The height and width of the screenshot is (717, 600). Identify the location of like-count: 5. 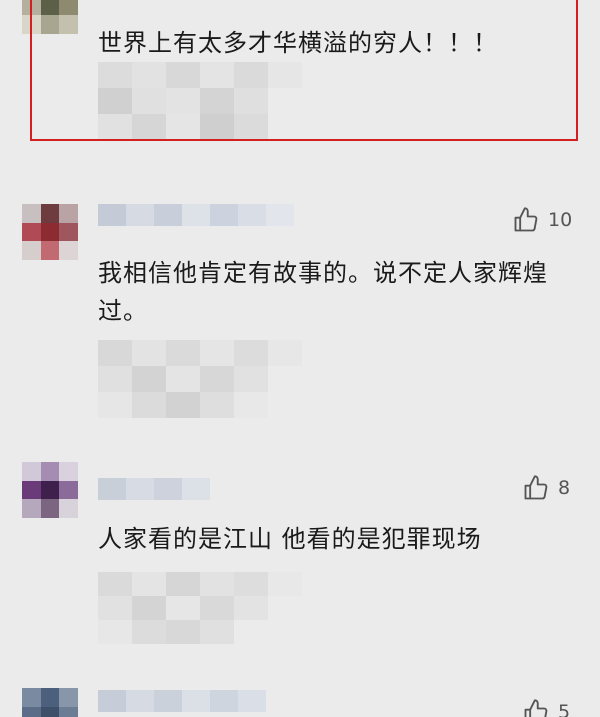
(564, 709).